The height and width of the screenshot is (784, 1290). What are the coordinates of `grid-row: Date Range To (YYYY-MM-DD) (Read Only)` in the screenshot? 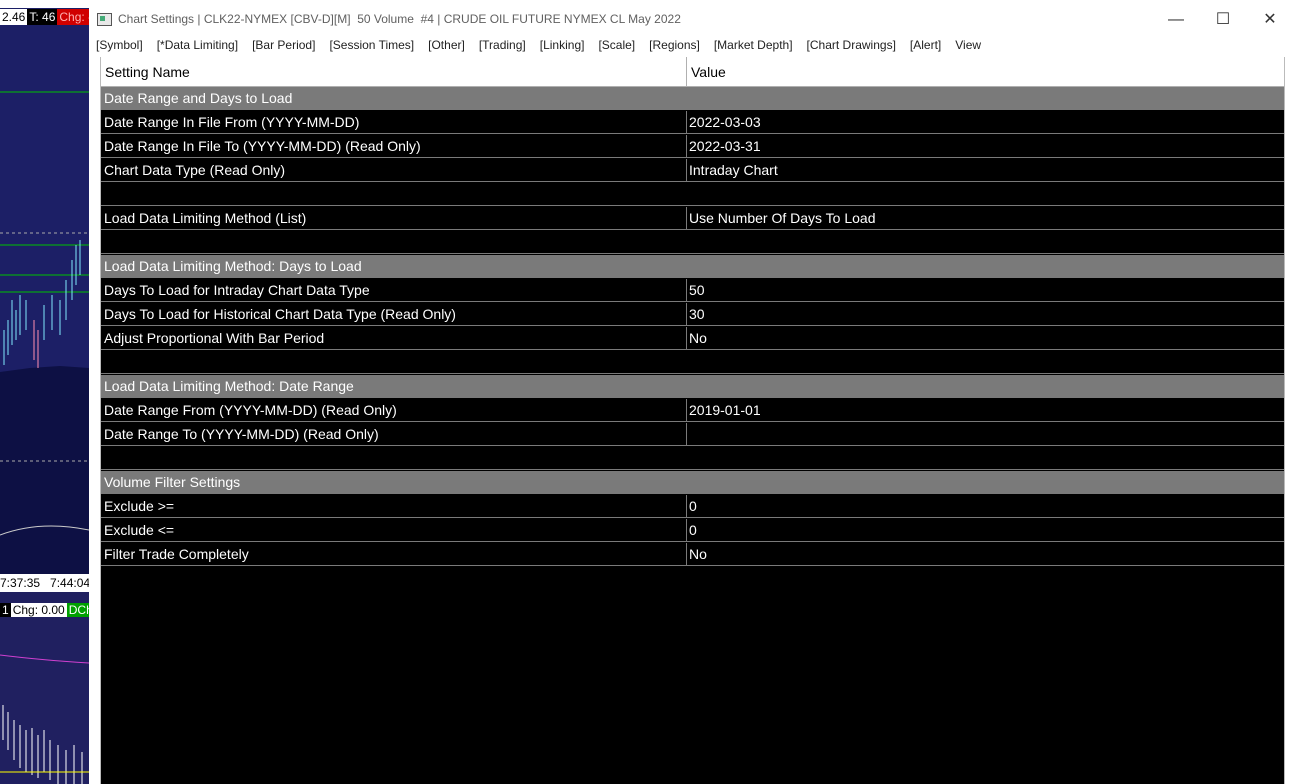 It's located at (692, 434).